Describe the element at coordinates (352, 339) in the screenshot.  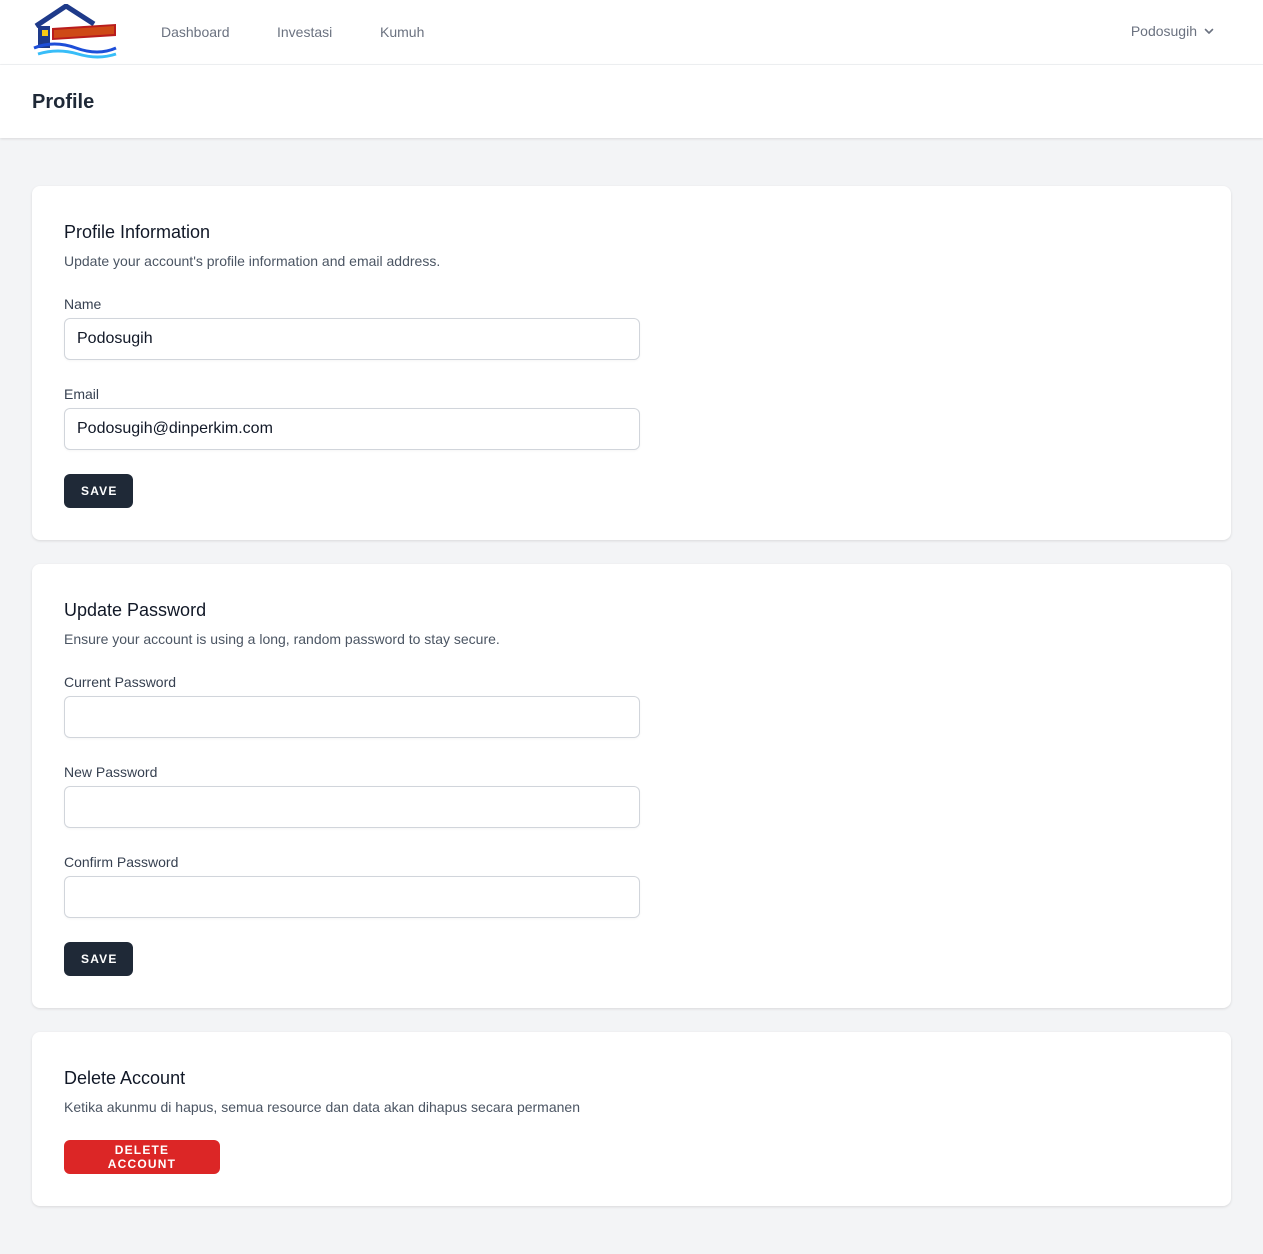
I see `name-input` at that location.